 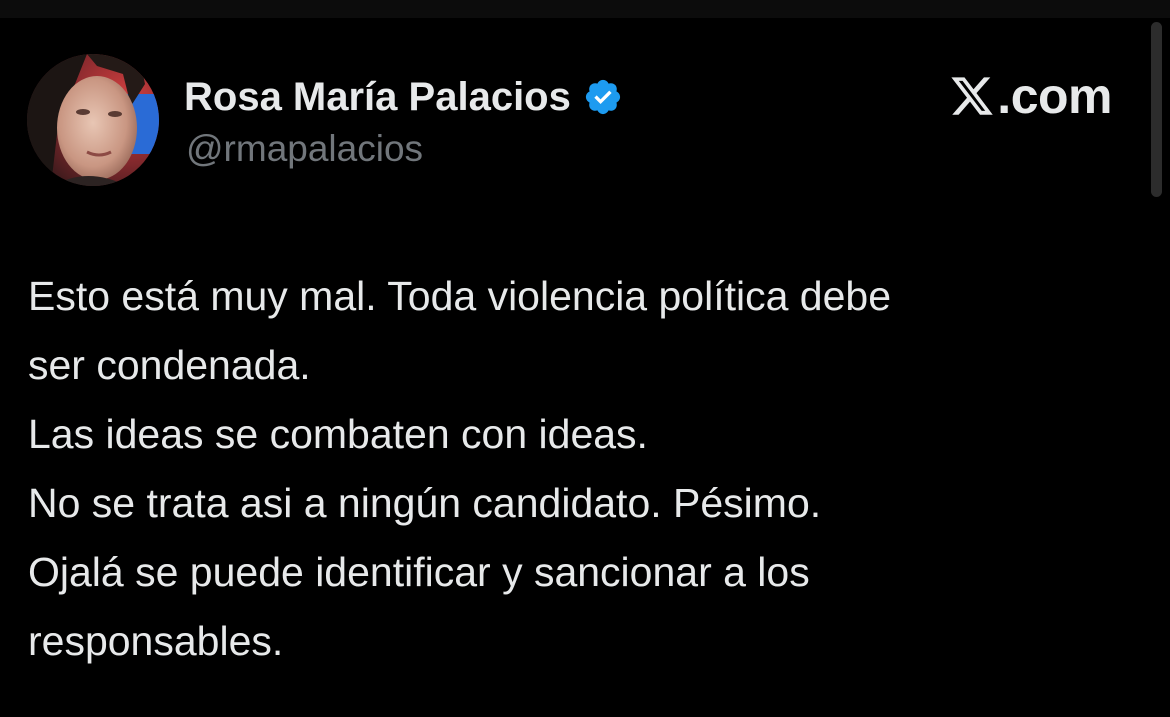 I want to click on avatar-photo-icon, so click(x=93, y=120).